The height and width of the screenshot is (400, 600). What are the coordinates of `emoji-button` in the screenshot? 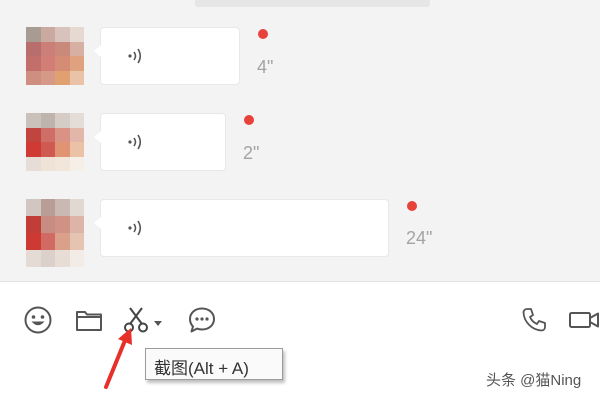 It's located at (38, 320).